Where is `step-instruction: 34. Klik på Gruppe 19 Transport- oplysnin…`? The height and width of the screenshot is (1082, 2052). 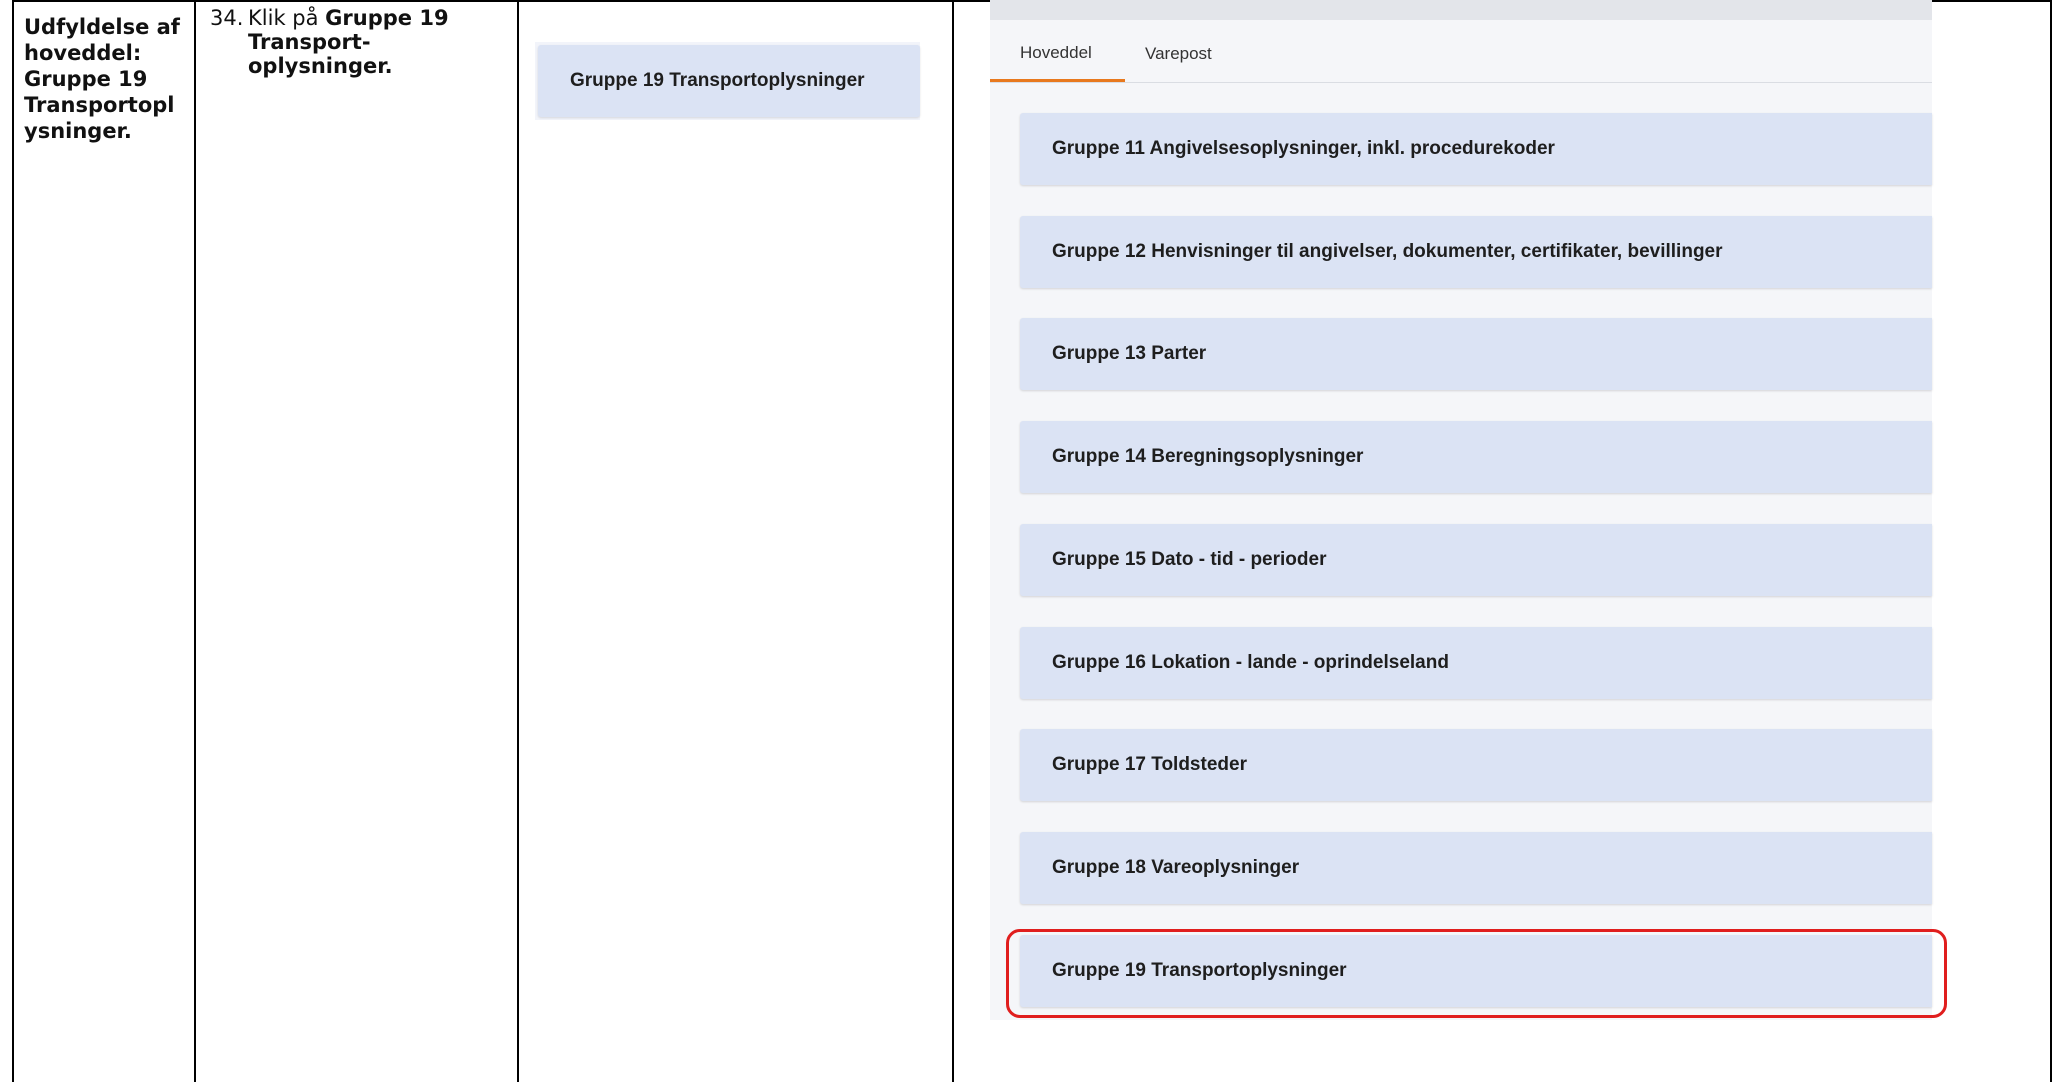 step-instruction: 34. Klik på Gruppe 19 Transport- oplysnin… is located at coordinates (360, 42).